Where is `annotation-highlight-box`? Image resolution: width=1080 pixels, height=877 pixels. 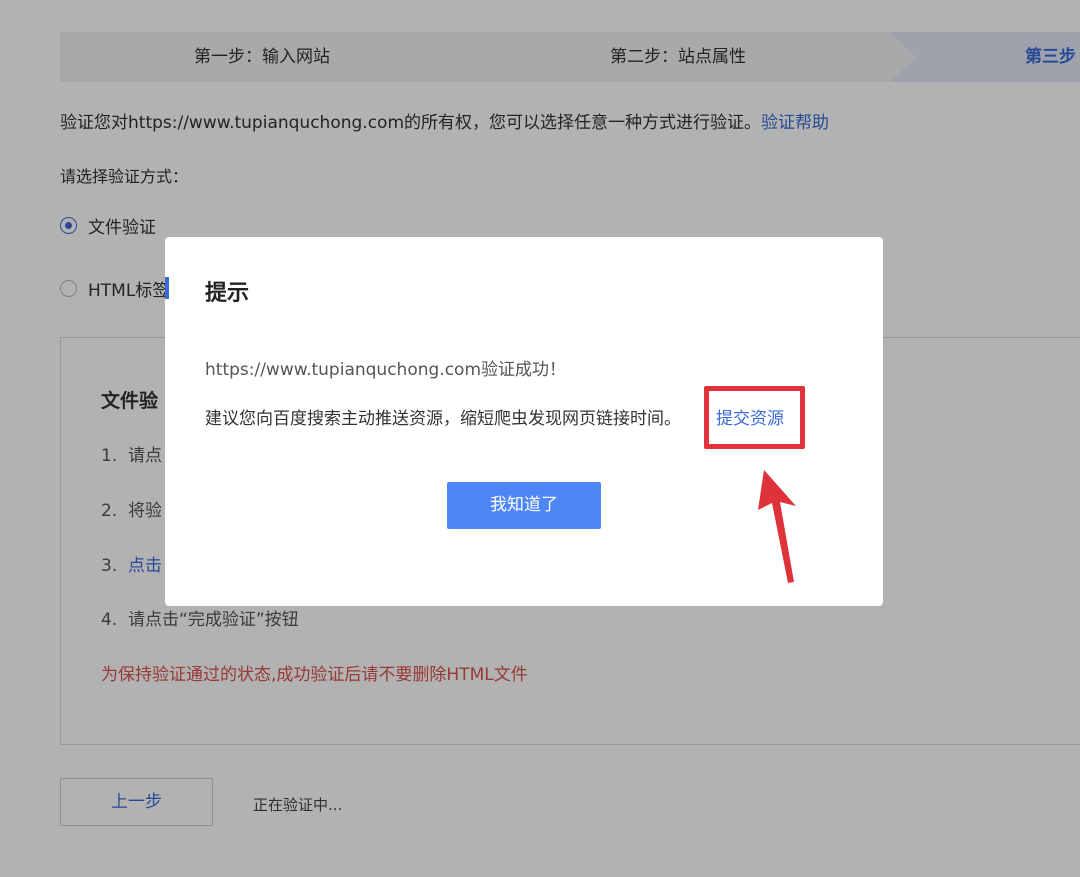 annotation-highlight-box is located at coordinates (754, 417).